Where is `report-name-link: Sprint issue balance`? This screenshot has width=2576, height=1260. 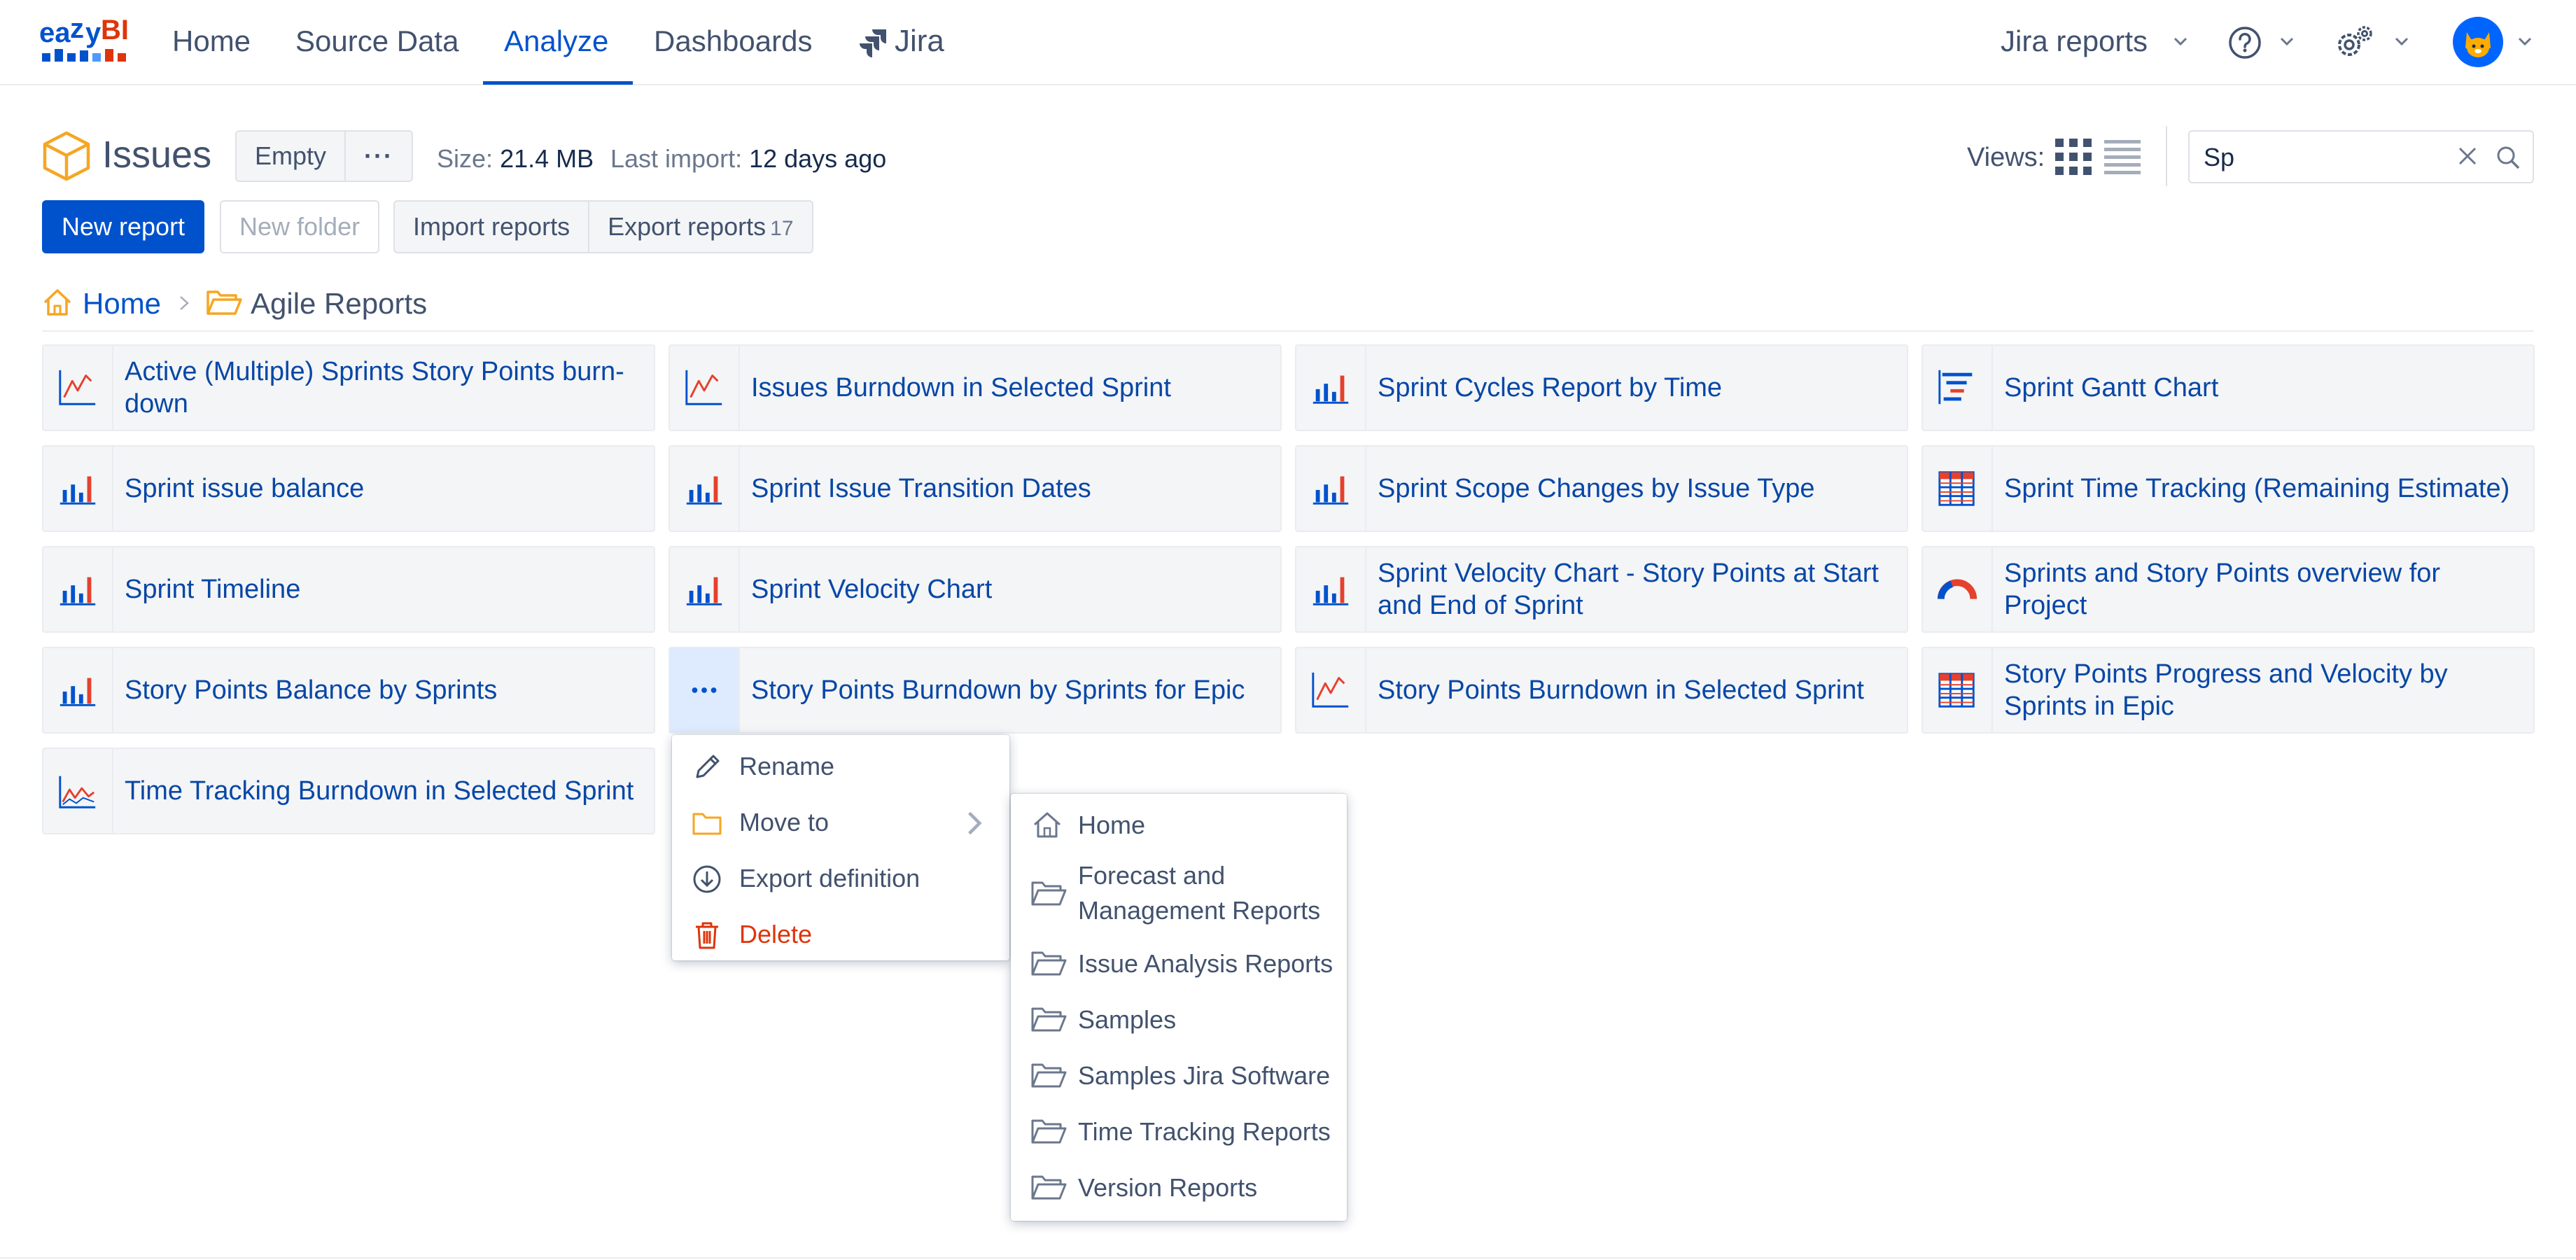
report-name-link: Sprint issue balance is located at coordinates (384, 489).